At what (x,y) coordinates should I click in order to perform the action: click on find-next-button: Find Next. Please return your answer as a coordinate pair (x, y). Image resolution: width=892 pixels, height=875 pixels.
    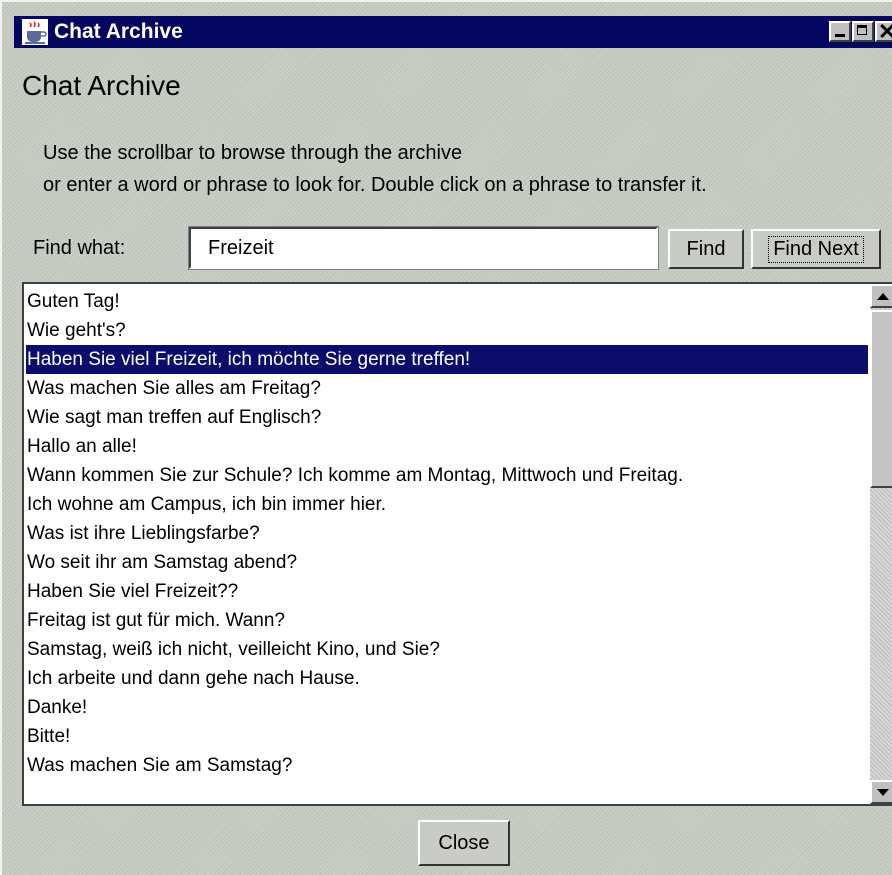
    Looking at the image, I should click on (816, 249).